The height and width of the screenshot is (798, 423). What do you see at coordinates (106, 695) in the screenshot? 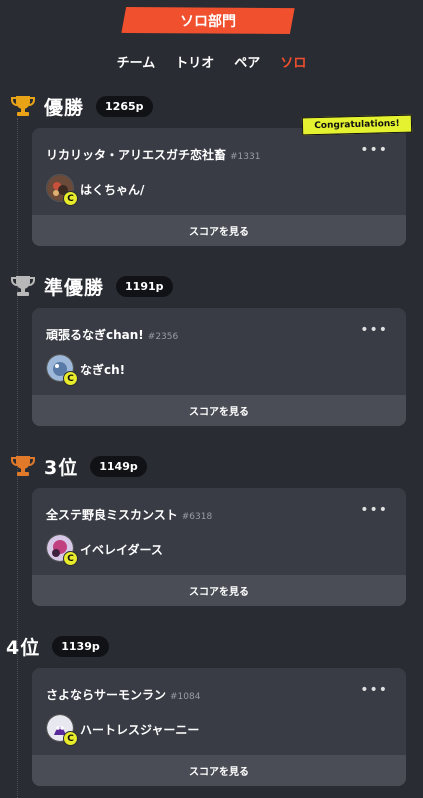
I see `team-name: さよならサーモンラン` at bounding box center [106, 695].